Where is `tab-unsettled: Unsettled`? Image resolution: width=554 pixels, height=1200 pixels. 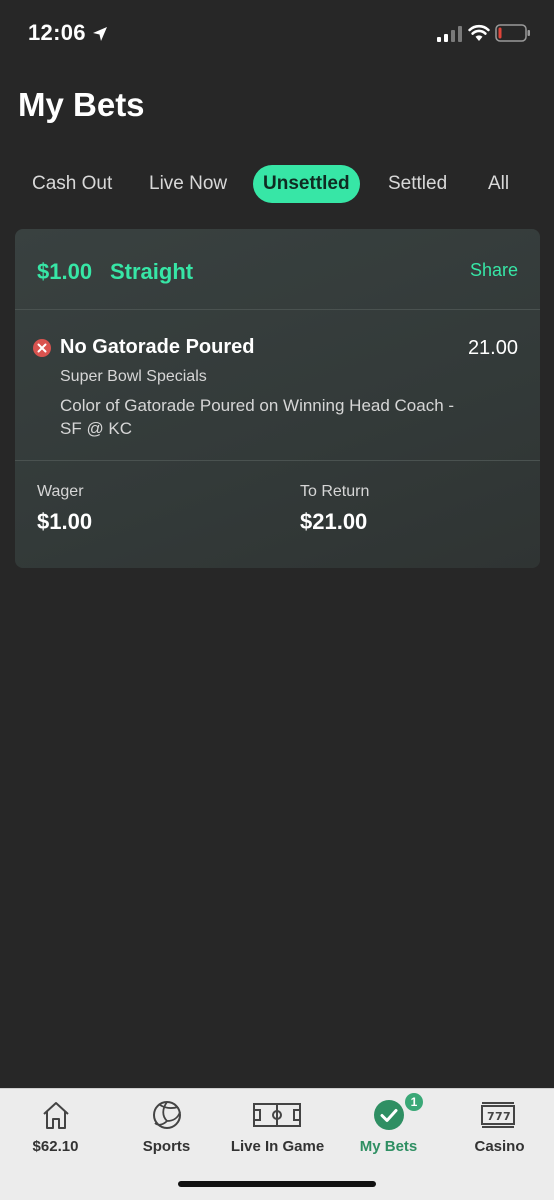 tab-unsettled: Unsettled is located at coordinates (306, 184).